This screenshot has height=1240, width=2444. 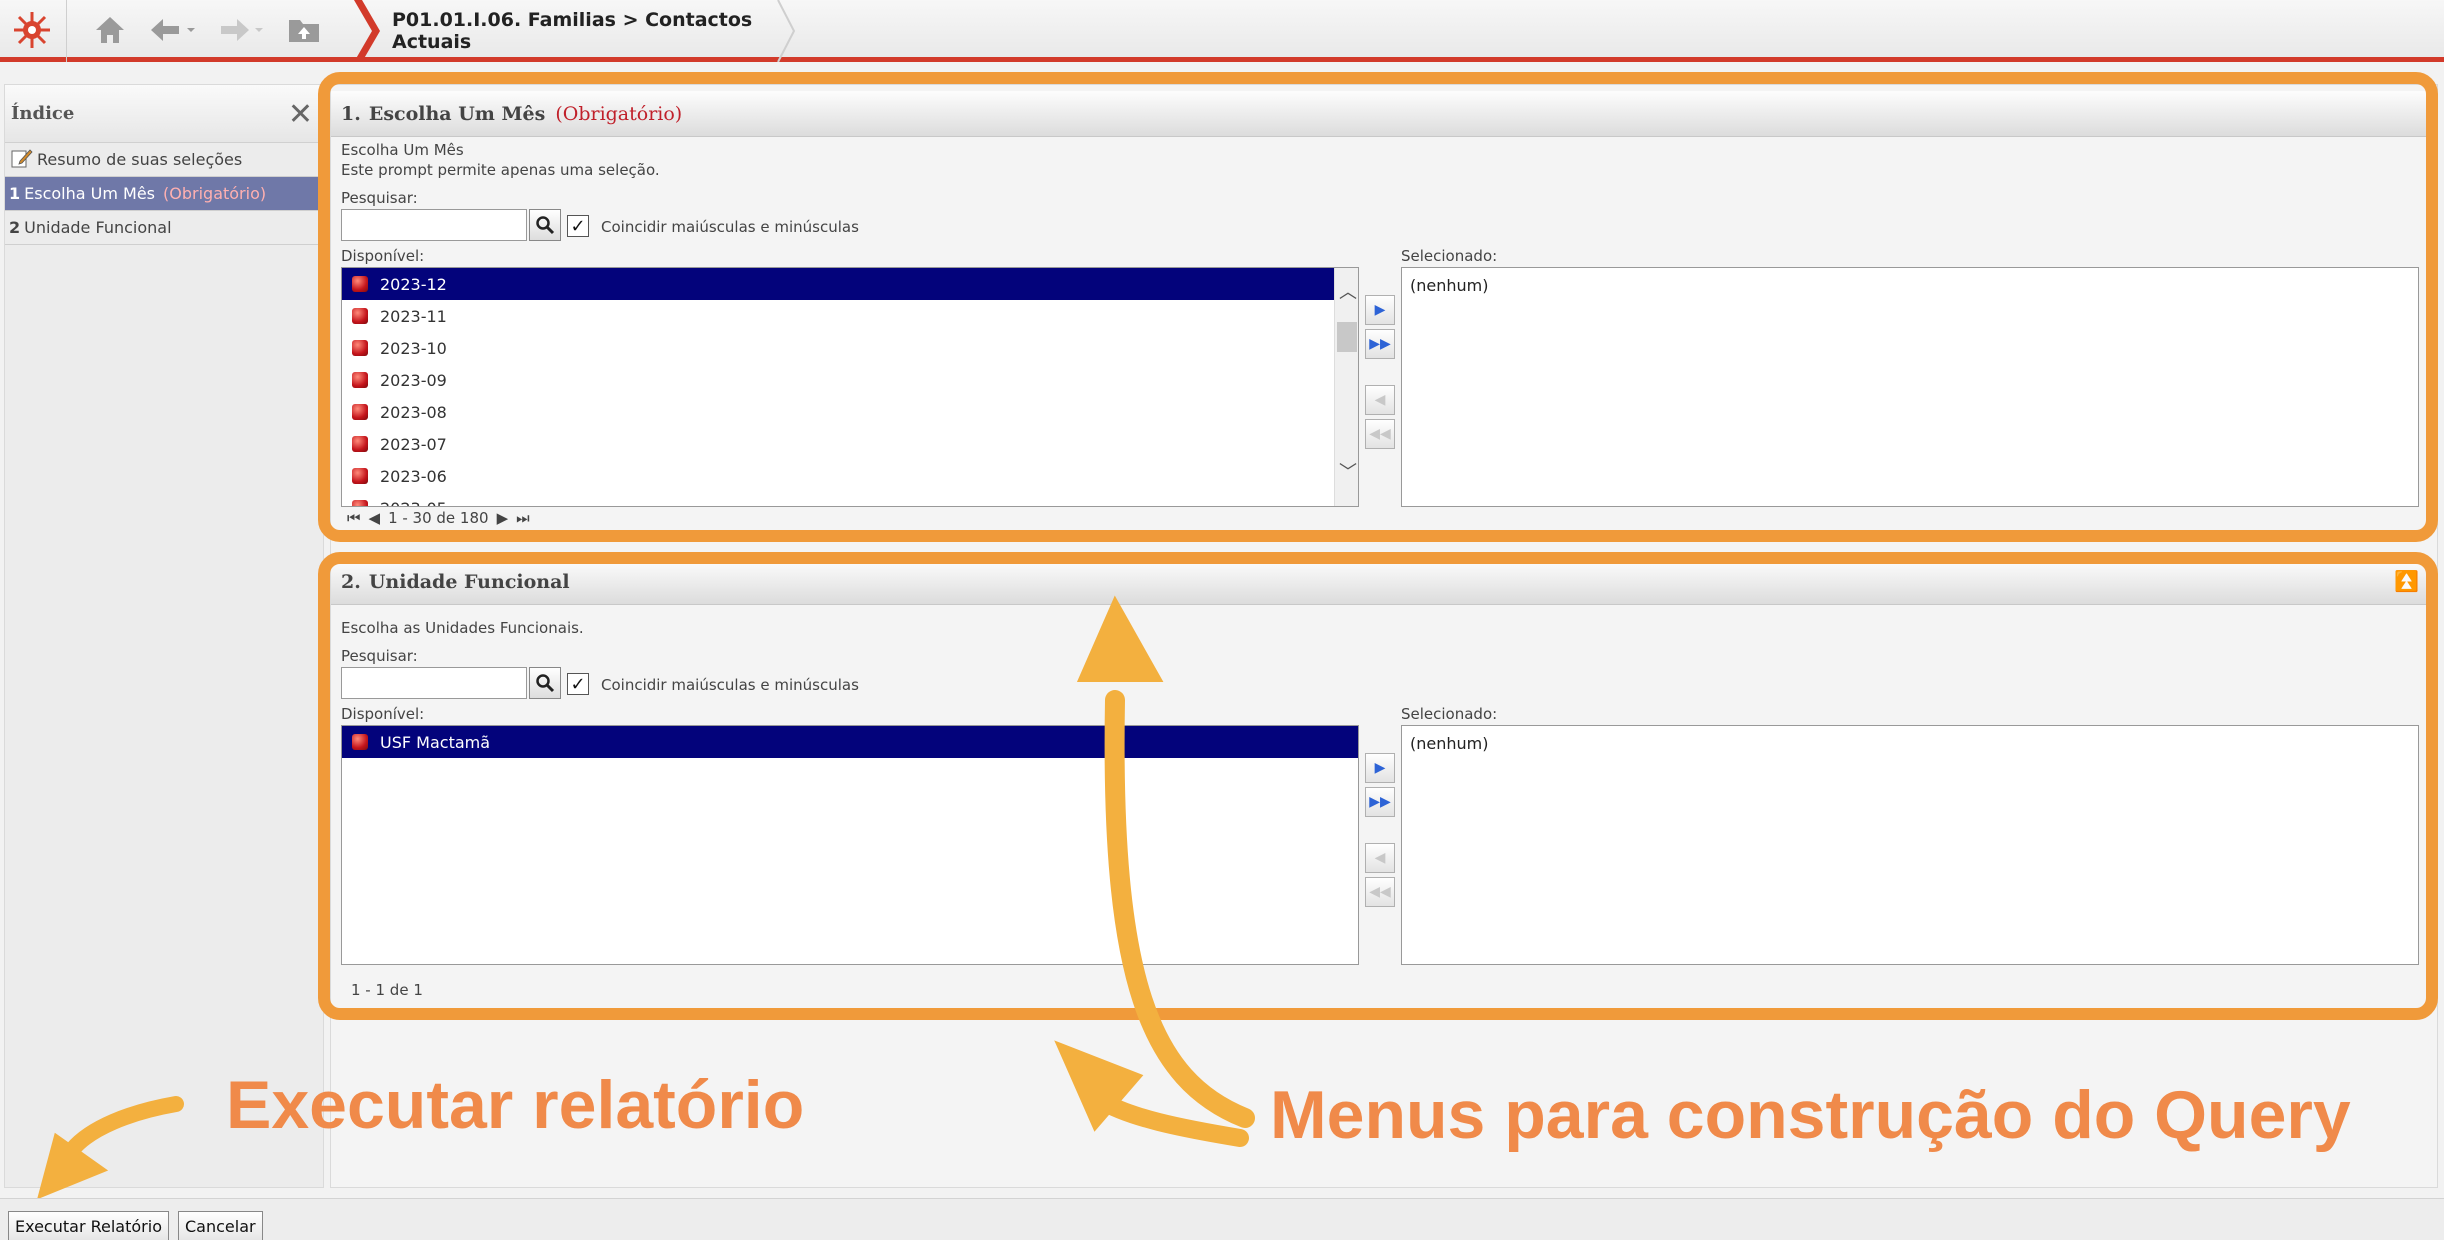 I want to click on arrow-head-up, so click(x=1120, y=638).